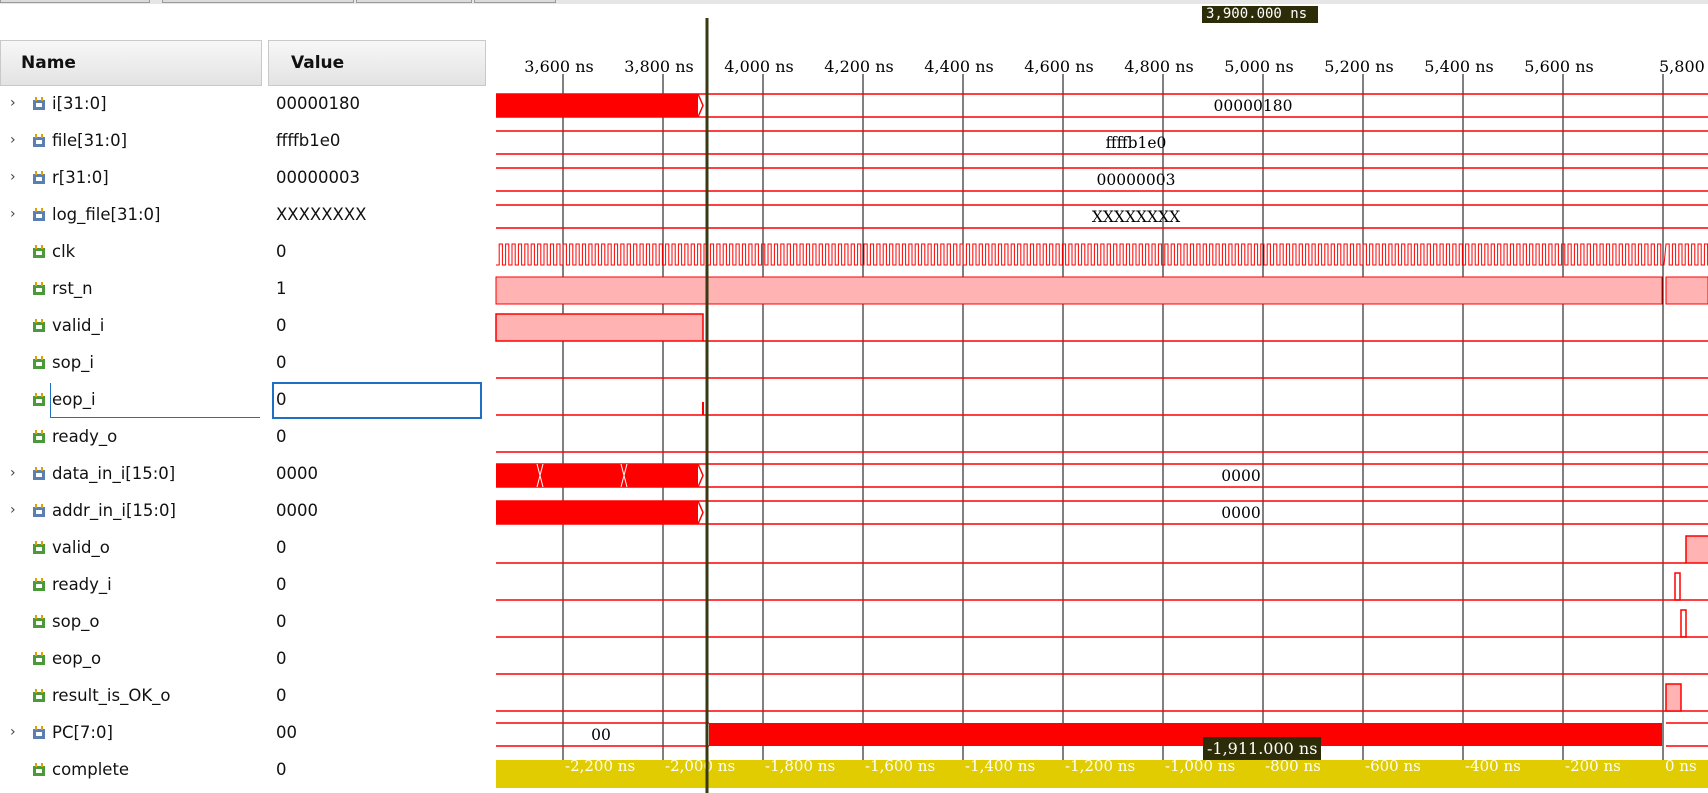 The image size is (1708, 793). What do you see at coordinates (700, 105) in the screenshot?
I see `bus-transition` at bounding box center [700, 105].